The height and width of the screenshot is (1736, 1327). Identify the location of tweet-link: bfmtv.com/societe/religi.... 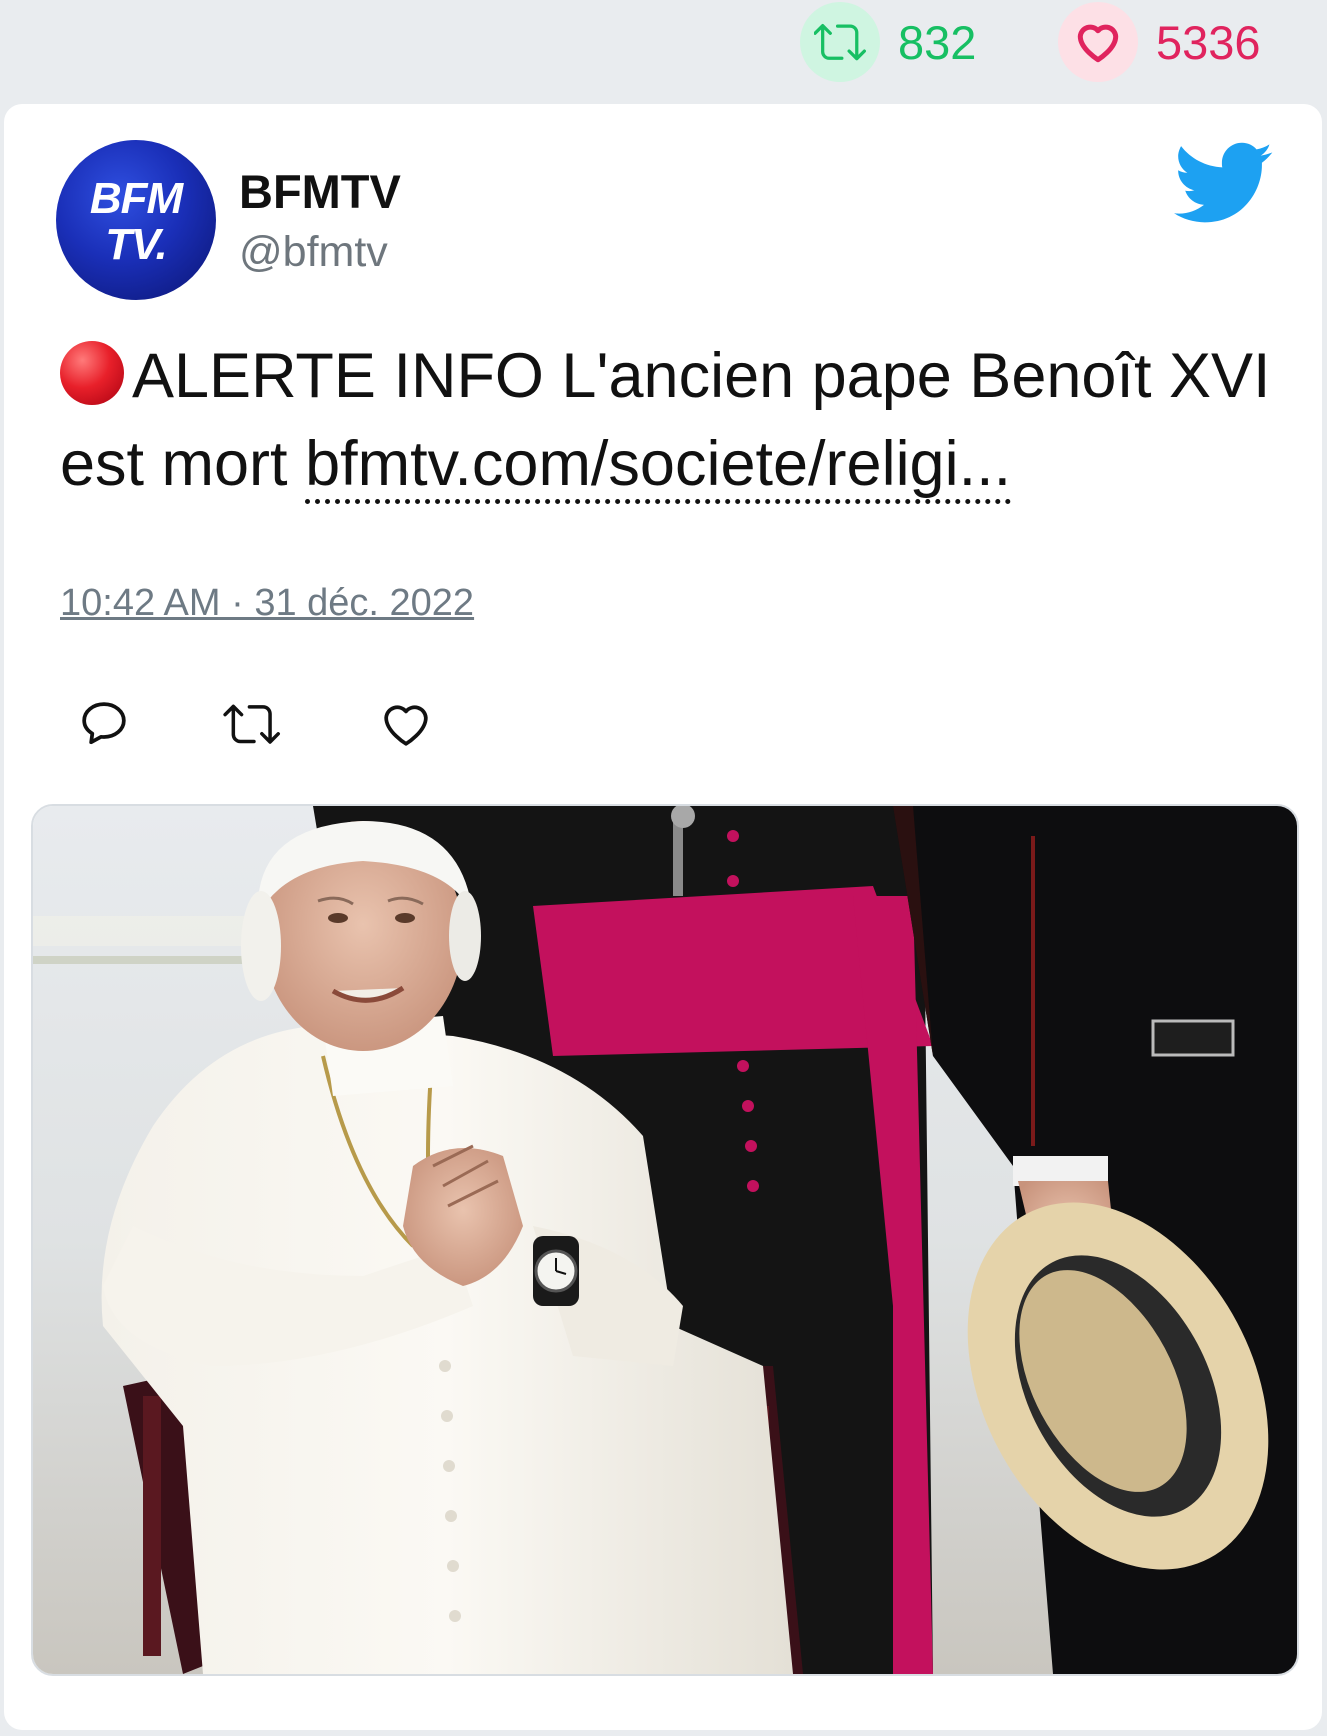
(658, 466).